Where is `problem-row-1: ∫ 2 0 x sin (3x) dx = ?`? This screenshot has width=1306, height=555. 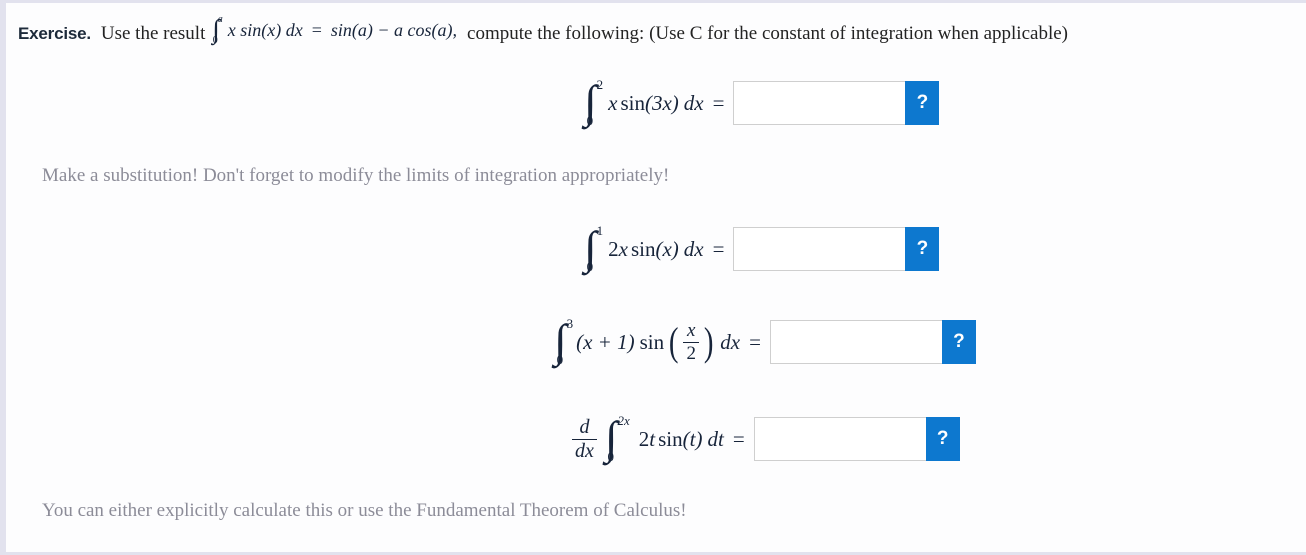
problem-row-1: ∫ 2 0 x sin (3x) dx = ? is located at coordinates (762, 102).